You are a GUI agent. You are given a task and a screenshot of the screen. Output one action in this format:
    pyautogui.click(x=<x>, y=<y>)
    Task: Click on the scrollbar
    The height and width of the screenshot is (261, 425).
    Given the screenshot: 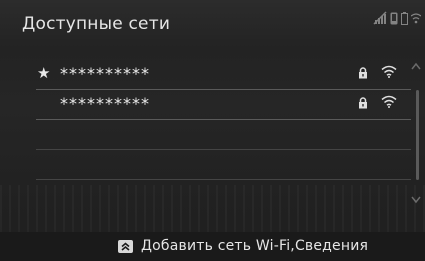 What is the action you would take?
    pyautogui.click(x=417, y=135)
    